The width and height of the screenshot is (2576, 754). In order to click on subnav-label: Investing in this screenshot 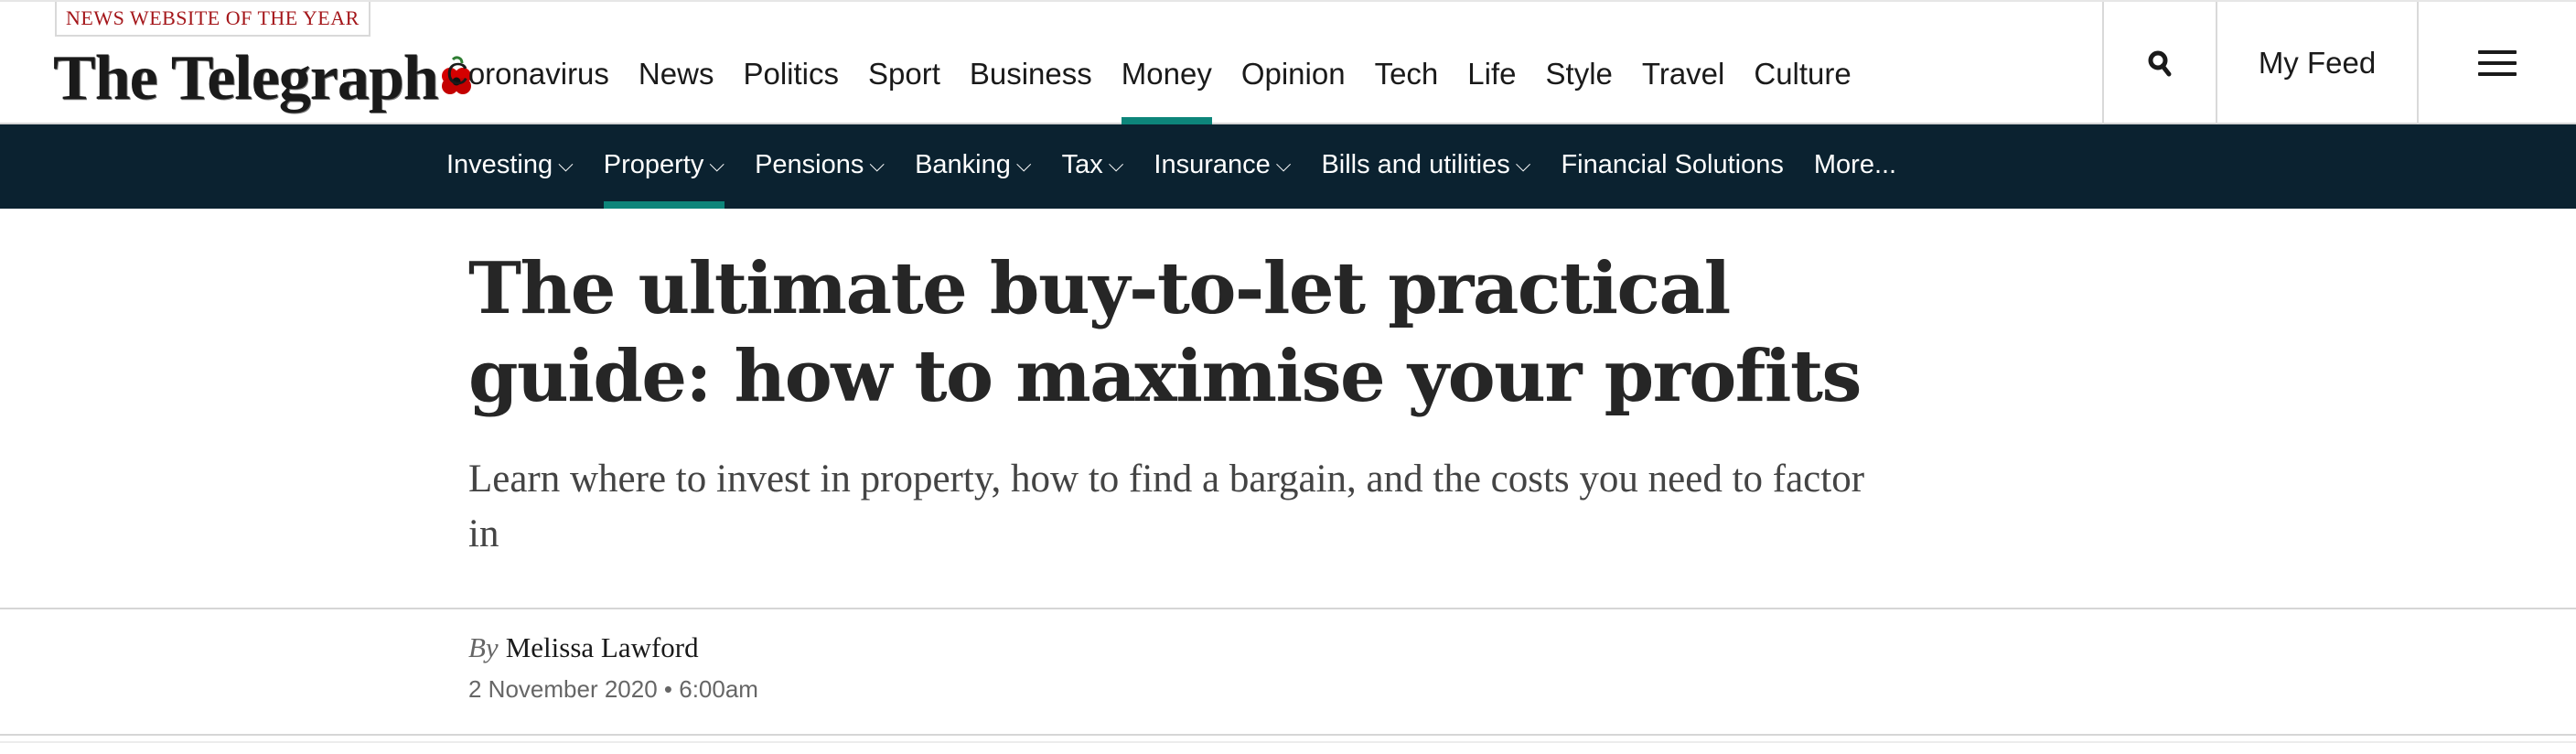, I will do `click(499, 164)`.